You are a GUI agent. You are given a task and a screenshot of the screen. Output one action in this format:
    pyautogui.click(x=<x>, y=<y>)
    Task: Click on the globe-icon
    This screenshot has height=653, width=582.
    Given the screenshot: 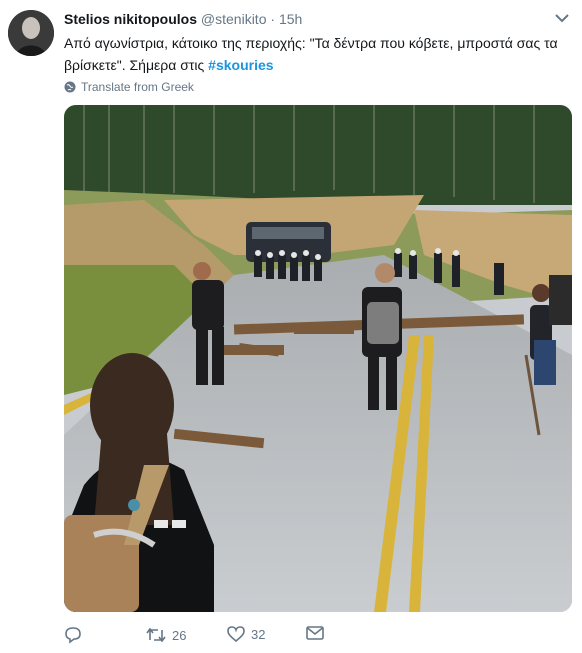 What is the action you would take?
    pyautogui.click(x=70, y=87)
    